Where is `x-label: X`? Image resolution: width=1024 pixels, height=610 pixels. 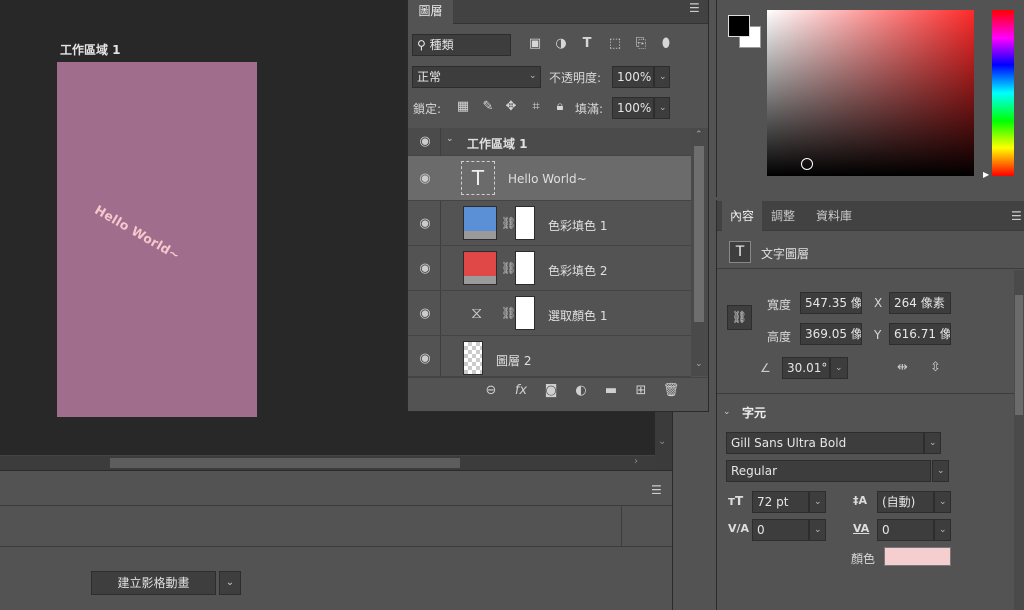 x-label: X is located at coordinates (878, 303).